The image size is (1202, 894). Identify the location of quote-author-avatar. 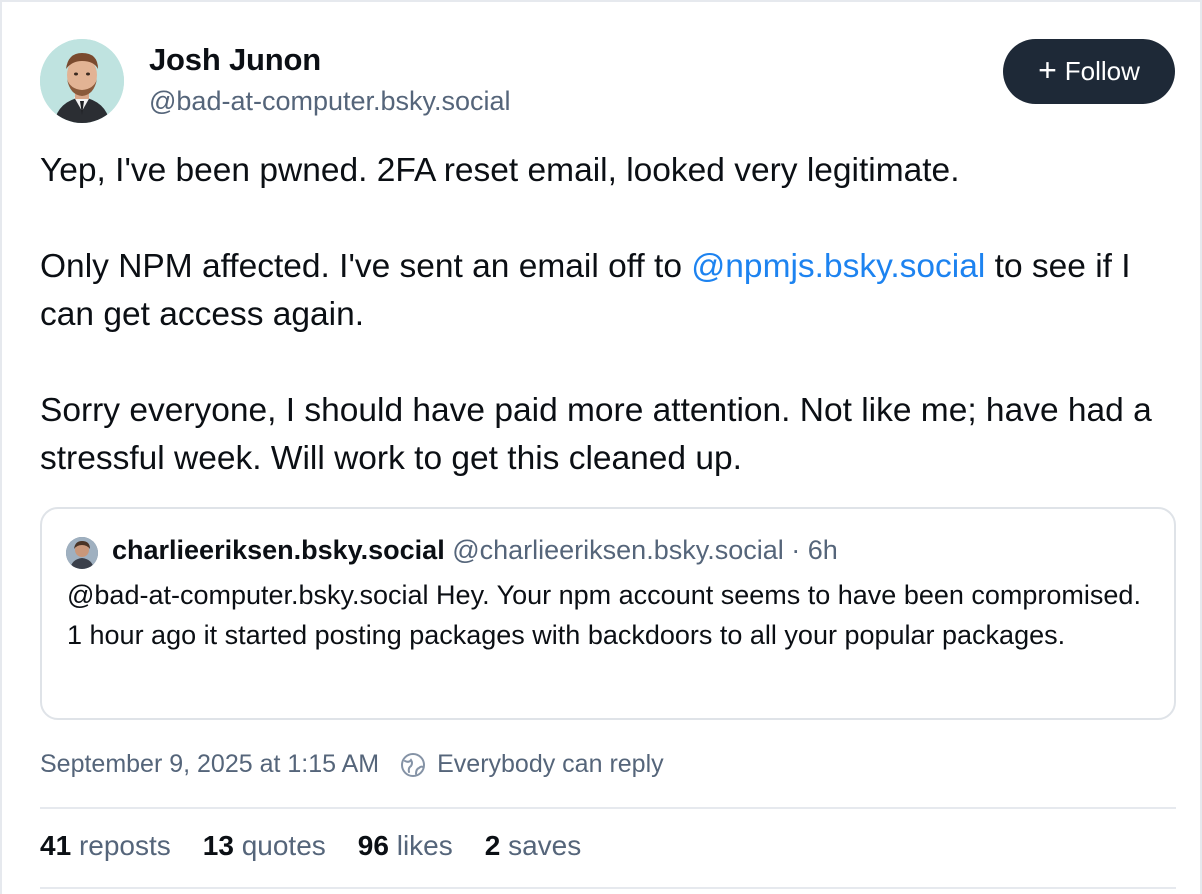
(82, 553).